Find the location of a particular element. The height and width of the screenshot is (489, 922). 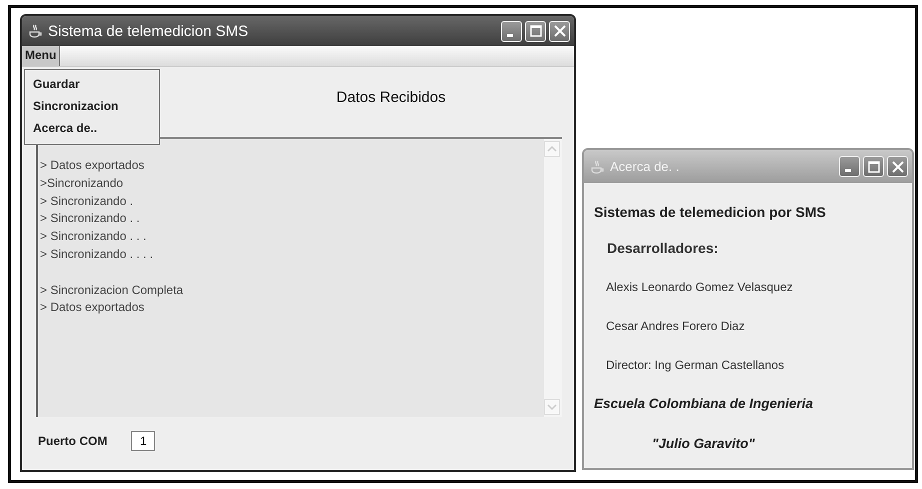

port-field: 1 is located at coordinates (143, 441).